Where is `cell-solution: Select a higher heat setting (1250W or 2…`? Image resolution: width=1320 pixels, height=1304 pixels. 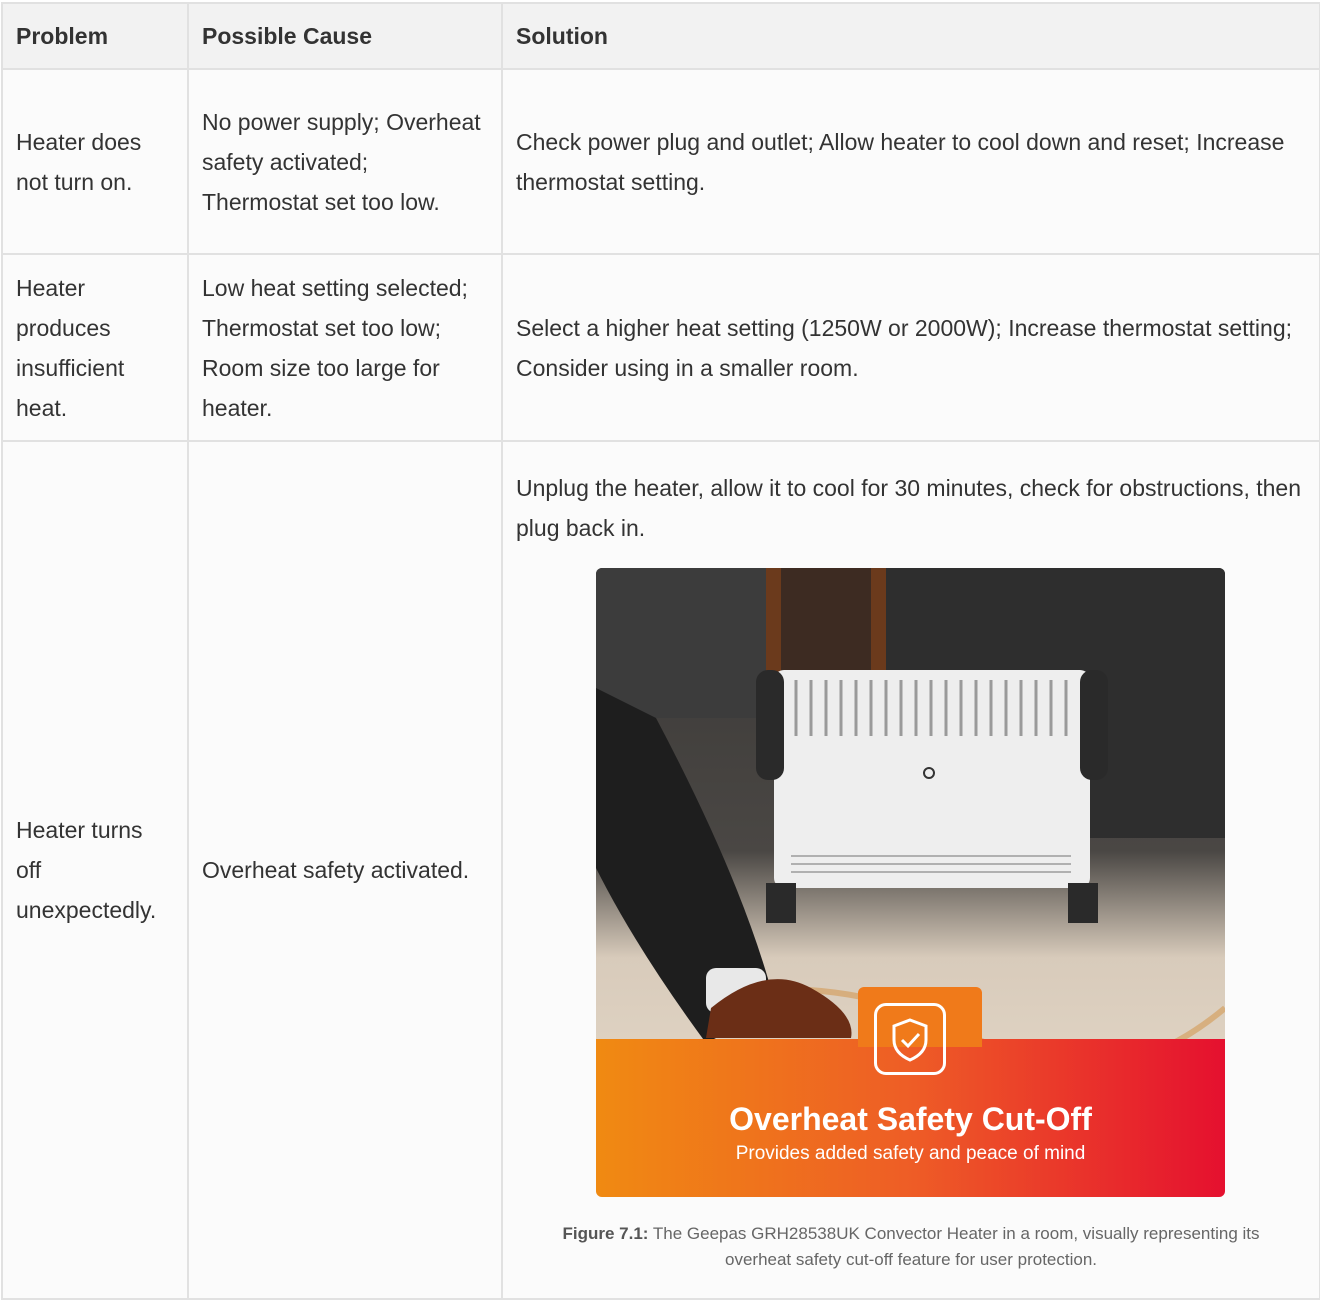 cell-solution: Select a higher heat setting (1250W or 2… is located at coordinates (910, 347).